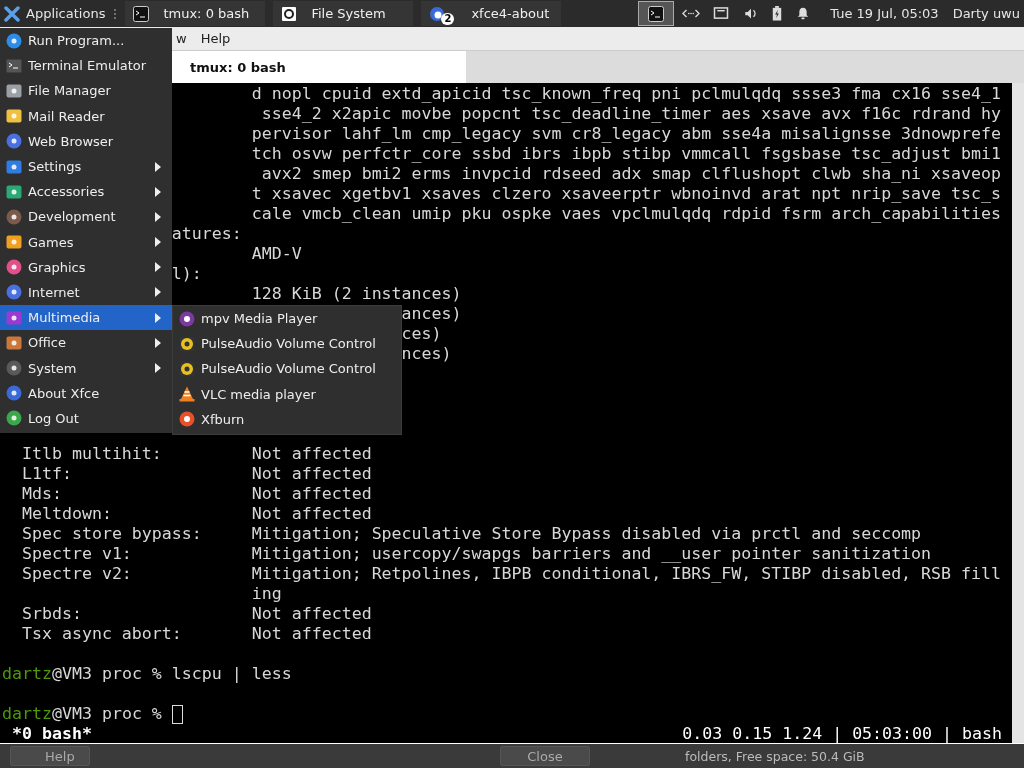  Describe the element at coordinates (65, 318) in the screenshot. I see `menu-item-label: Multimedia` at that location.